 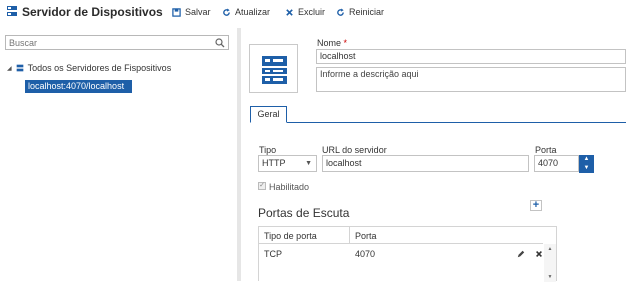 What do you see at coordinates (220, 43) in the screenshot?
I see `search-icon` at bounding box center [220, 43].